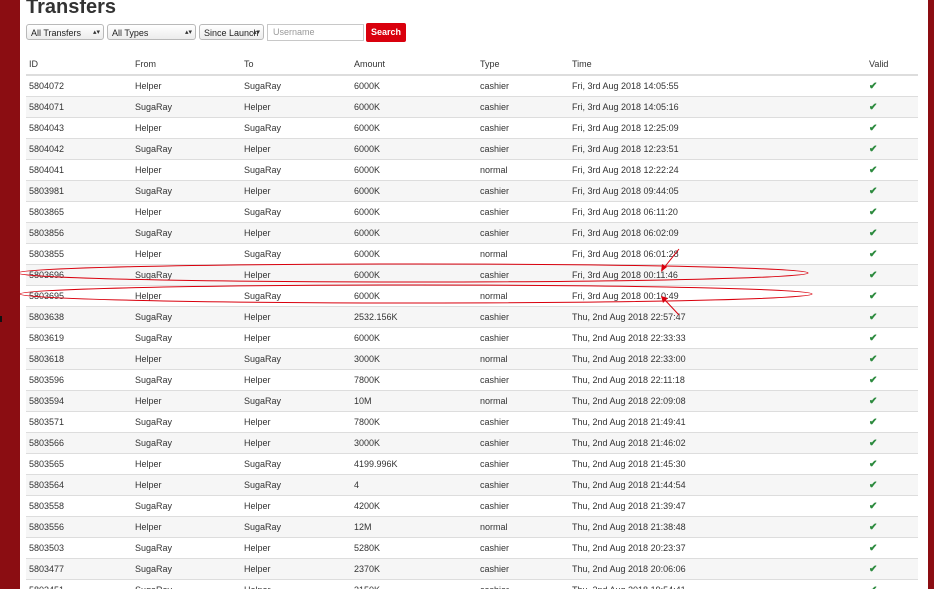 The image size is (934, 589). I want to click on cell-amount: 2370K, so click(414, 569).